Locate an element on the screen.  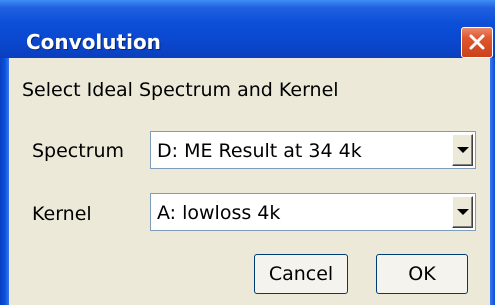
spectrum-select: D: ME Result at 34 4k is located at coordinates (313, 150).